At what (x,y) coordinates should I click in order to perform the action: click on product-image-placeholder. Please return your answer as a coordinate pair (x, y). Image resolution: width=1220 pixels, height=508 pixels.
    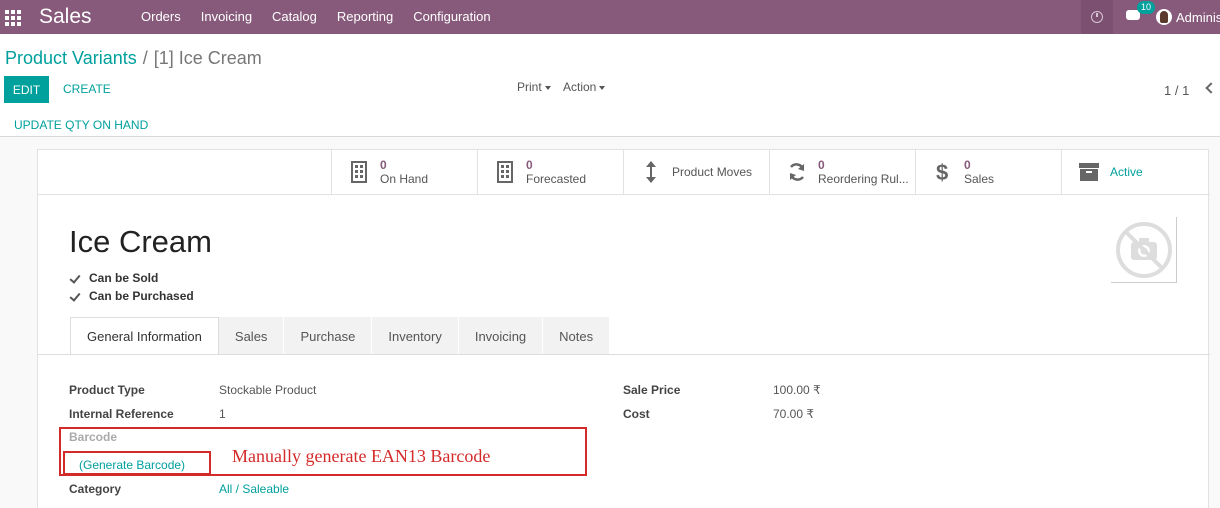
    Looking at the image, I should click on (1144, 250).